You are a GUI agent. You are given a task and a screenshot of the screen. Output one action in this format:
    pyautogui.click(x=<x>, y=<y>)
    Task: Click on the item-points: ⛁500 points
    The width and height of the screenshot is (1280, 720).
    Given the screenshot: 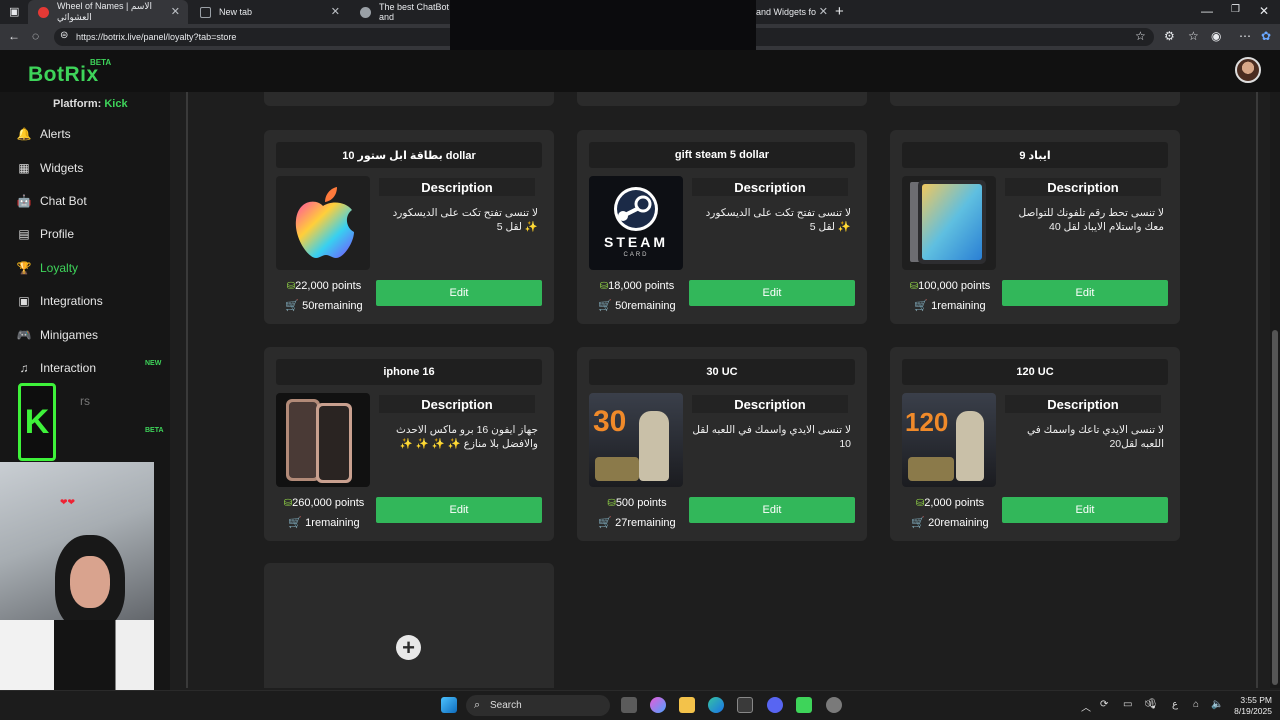 What is the action you would take?
    pyautogui.click(x=637, y=503)
    